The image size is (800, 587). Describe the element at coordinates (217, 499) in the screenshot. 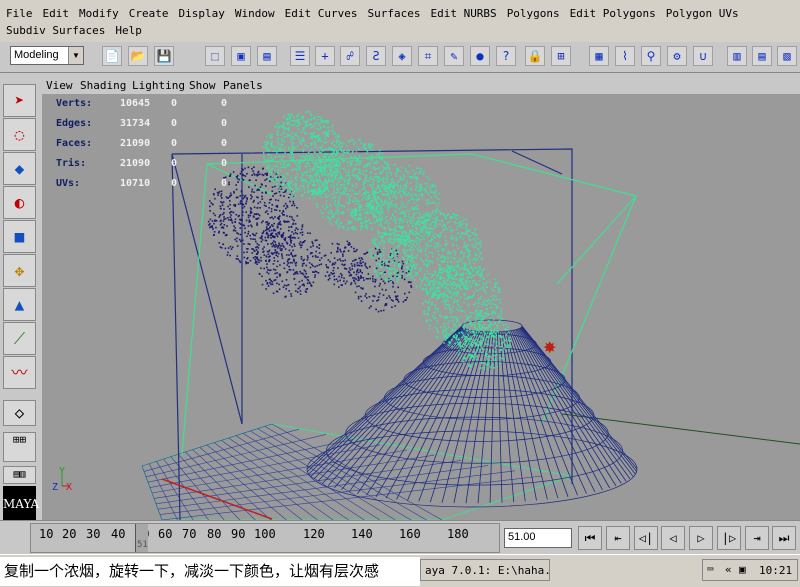

I see `x-axis-line` at that location.